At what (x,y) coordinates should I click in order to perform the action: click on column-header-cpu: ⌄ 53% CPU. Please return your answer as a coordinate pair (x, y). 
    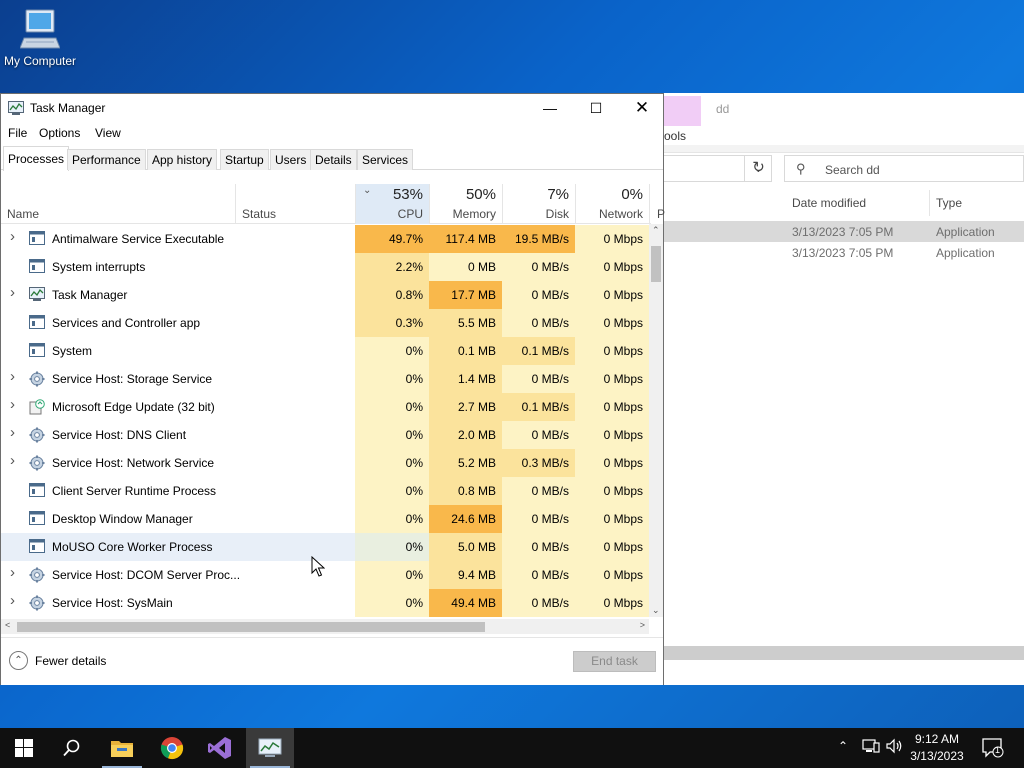
    Looking at the image, I should click on (392, 204).